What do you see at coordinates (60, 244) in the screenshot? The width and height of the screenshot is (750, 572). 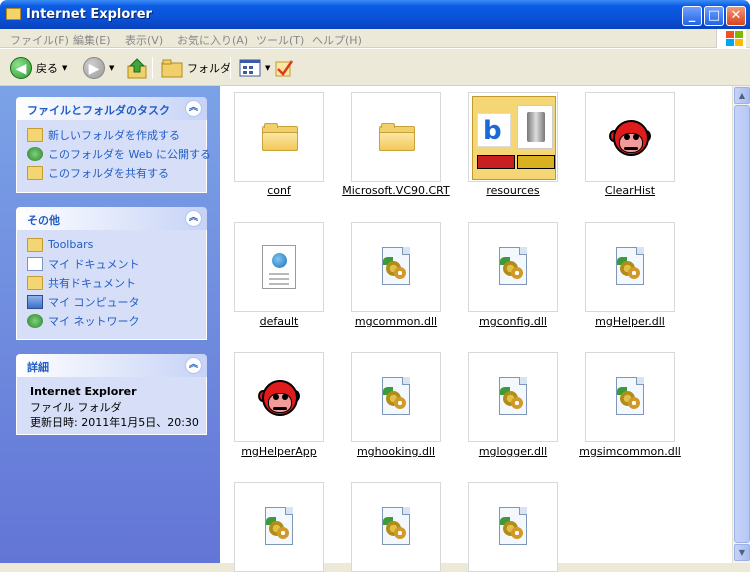 I see `place-toolbars: Toolbars` at bounding box center [60, 244].